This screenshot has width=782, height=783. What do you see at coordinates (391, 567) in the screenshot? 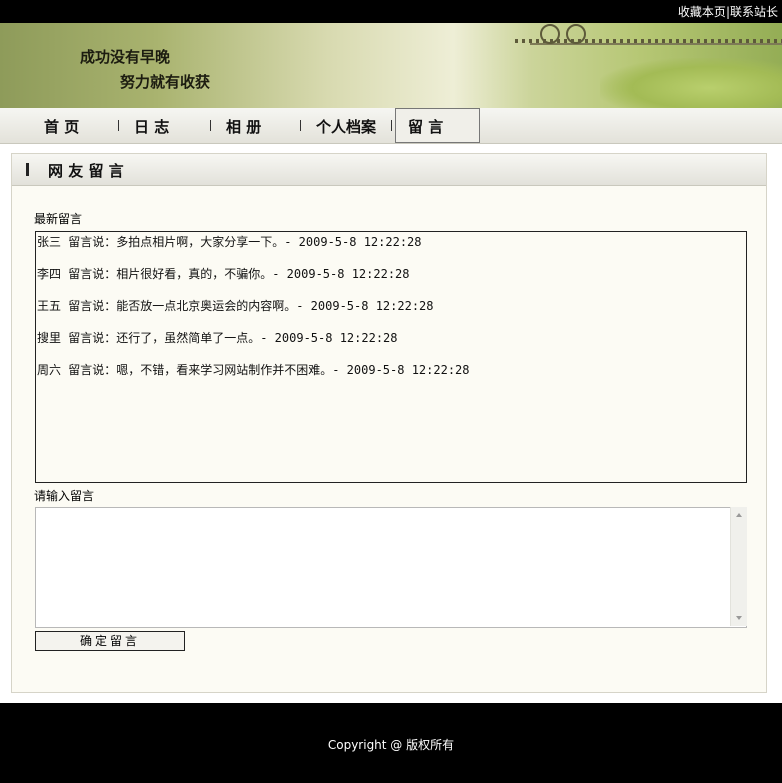
I see `message-input` at bounding box center [391, 567].